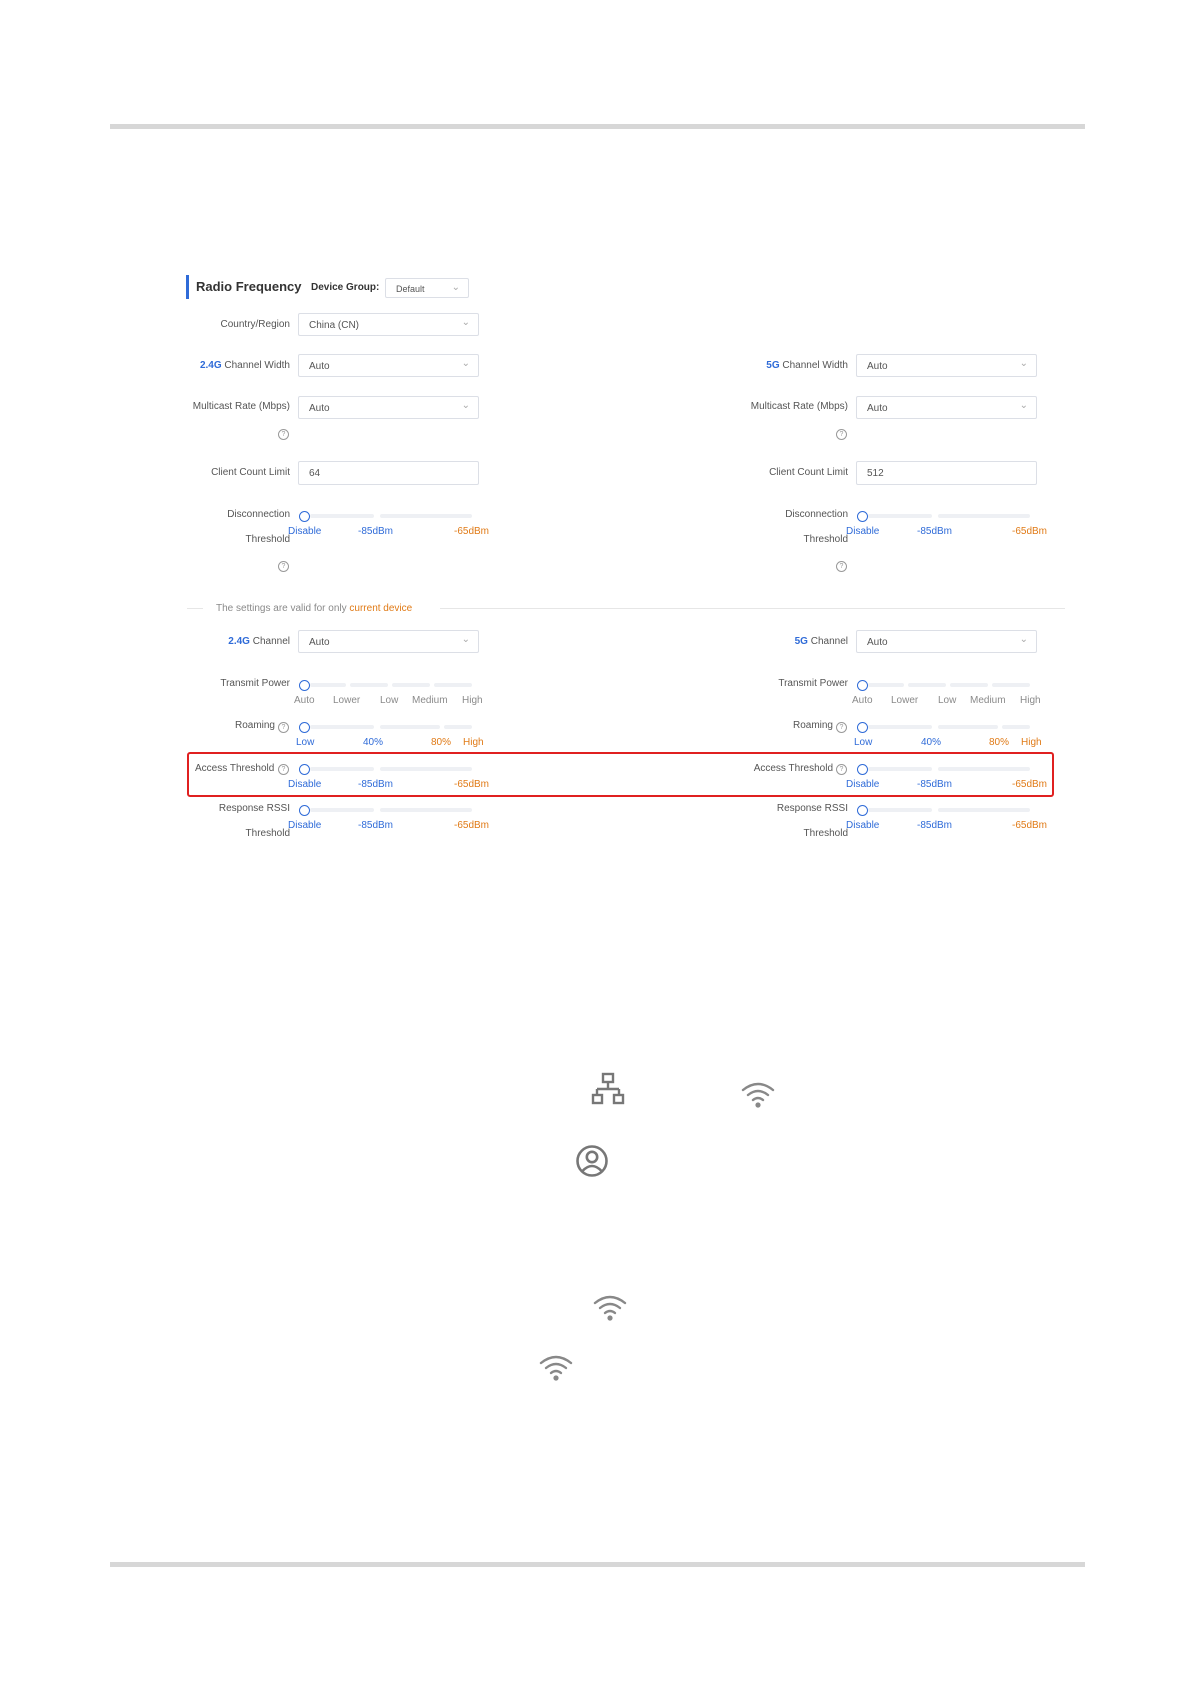 Image resolution: width=1191 pixels, height=1684 pixels. What do you see at coordinates (946, 365) in the screenshot?
I see `channel-width-5g-select: Auto ⌄` at bounding box center [946, 365].